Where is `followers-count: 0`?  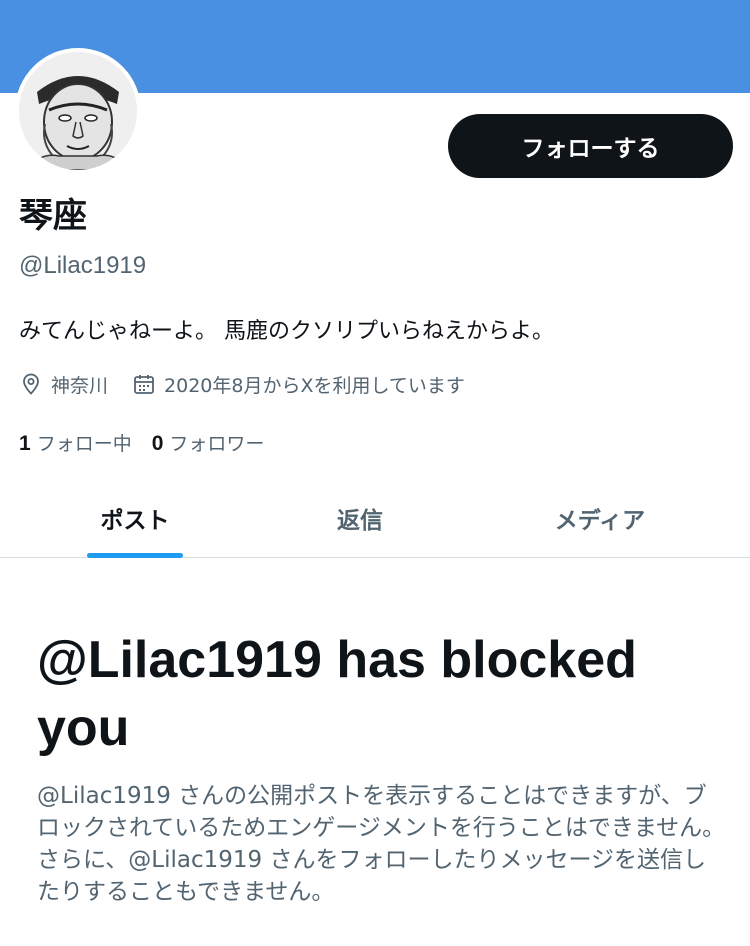
followers-count: 0 is located at coordinates (157, 443).